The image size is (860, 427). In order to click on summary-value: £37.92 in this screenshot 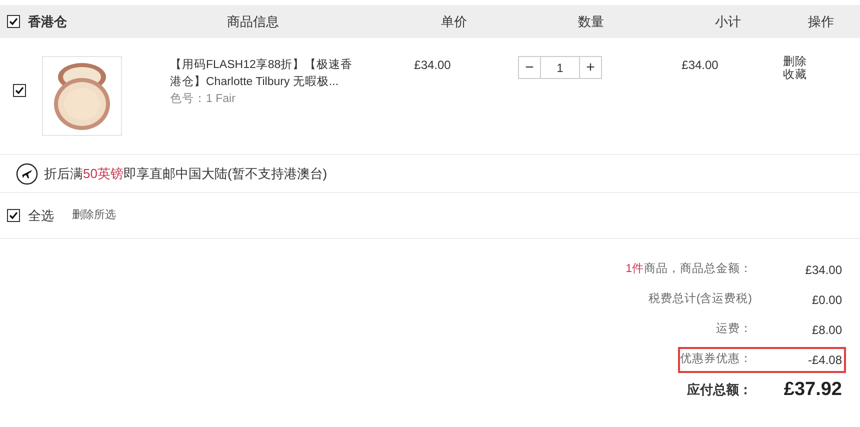, I will do `click(812, 390)`.